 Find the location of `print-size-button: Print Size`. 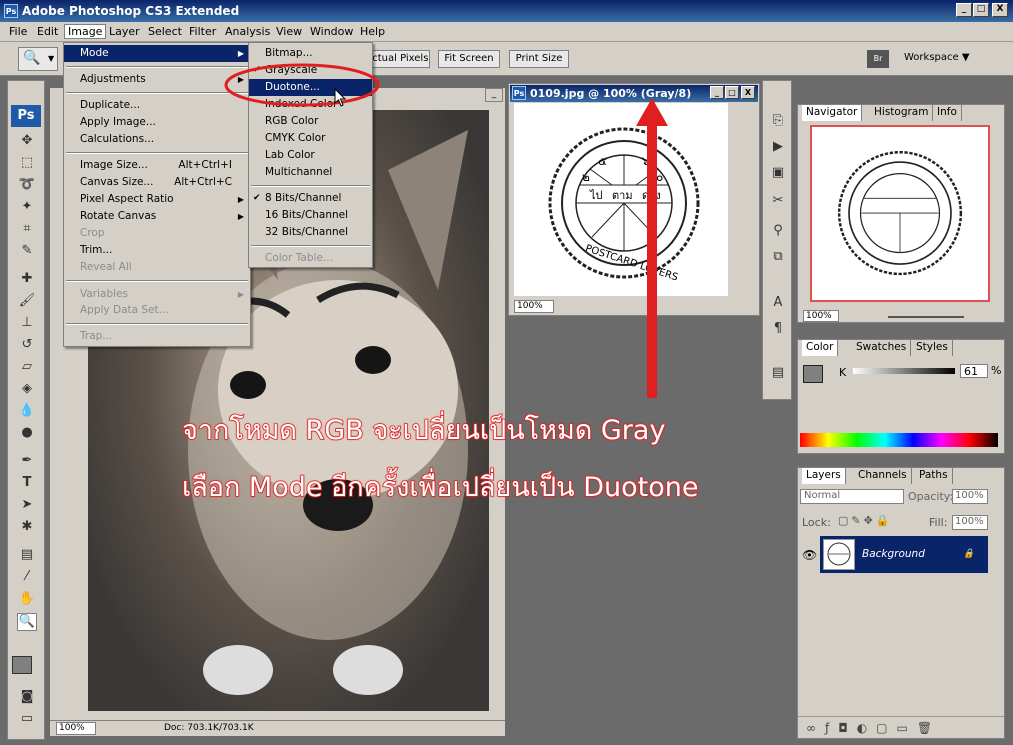

print-size-button: Print Size is located at coordinates (539, 59).